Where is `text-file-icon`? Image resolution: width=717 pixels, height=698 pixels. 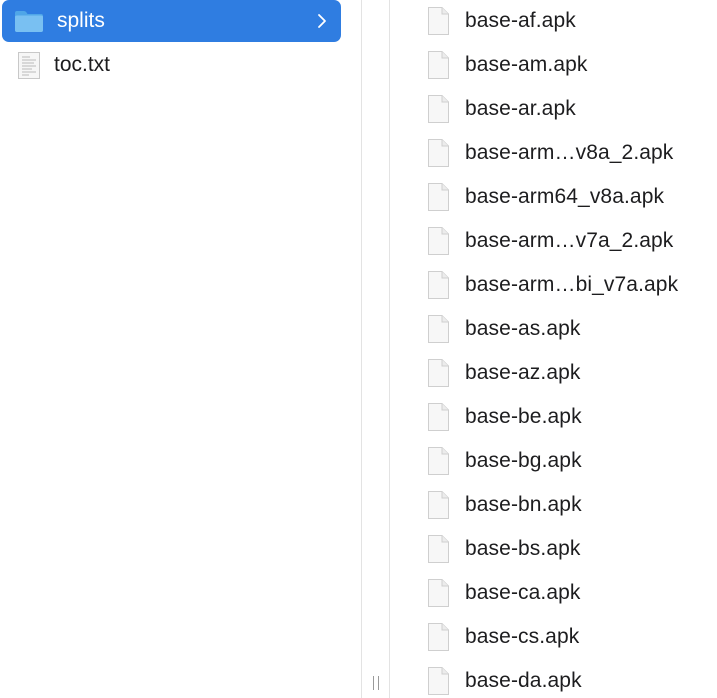 text-file-icon is located at coordinates (29, 65).